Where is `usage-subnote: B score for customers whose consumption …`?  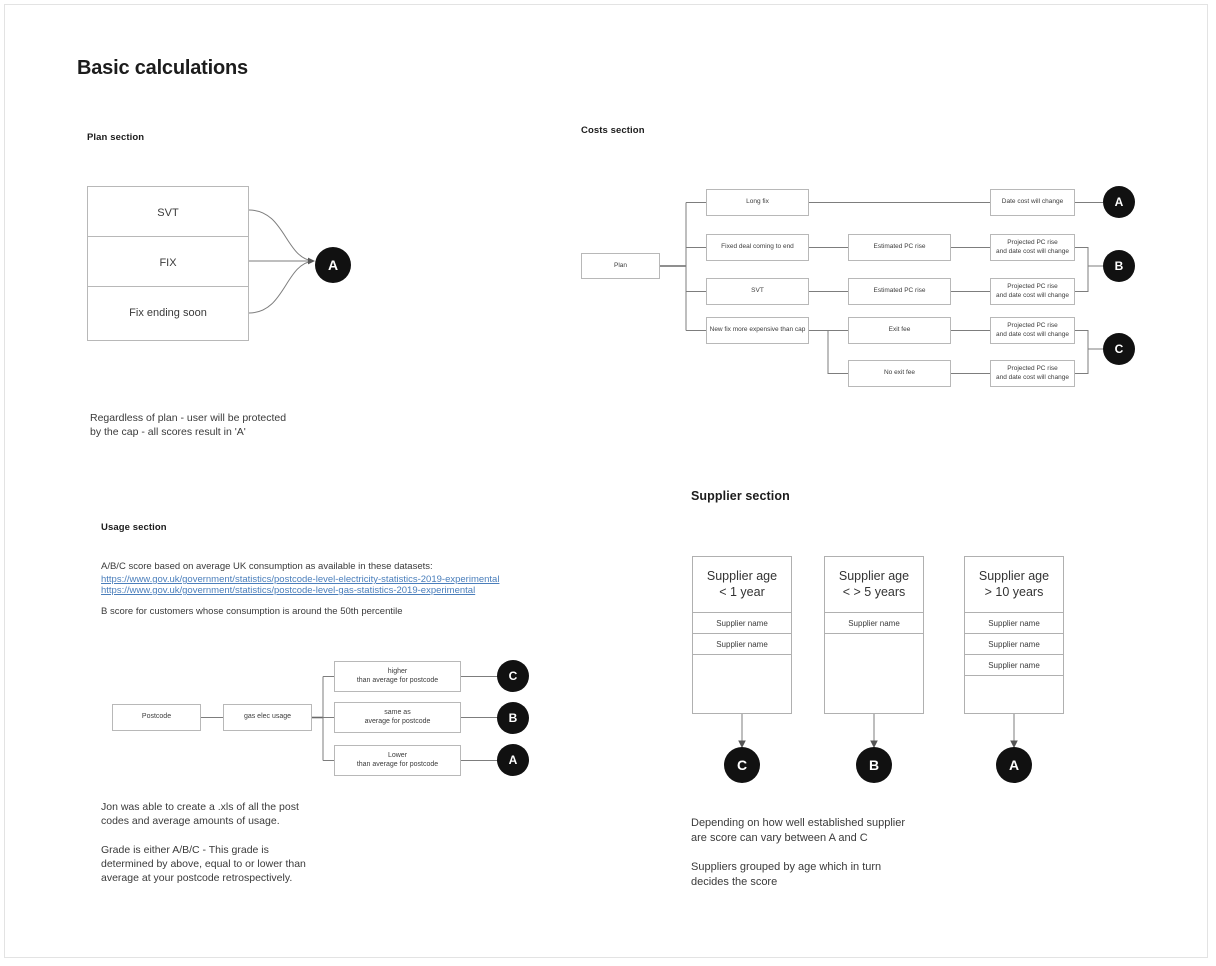
usage-subnote: B score for customers whose consumption … is located at coordinates (252, 611).